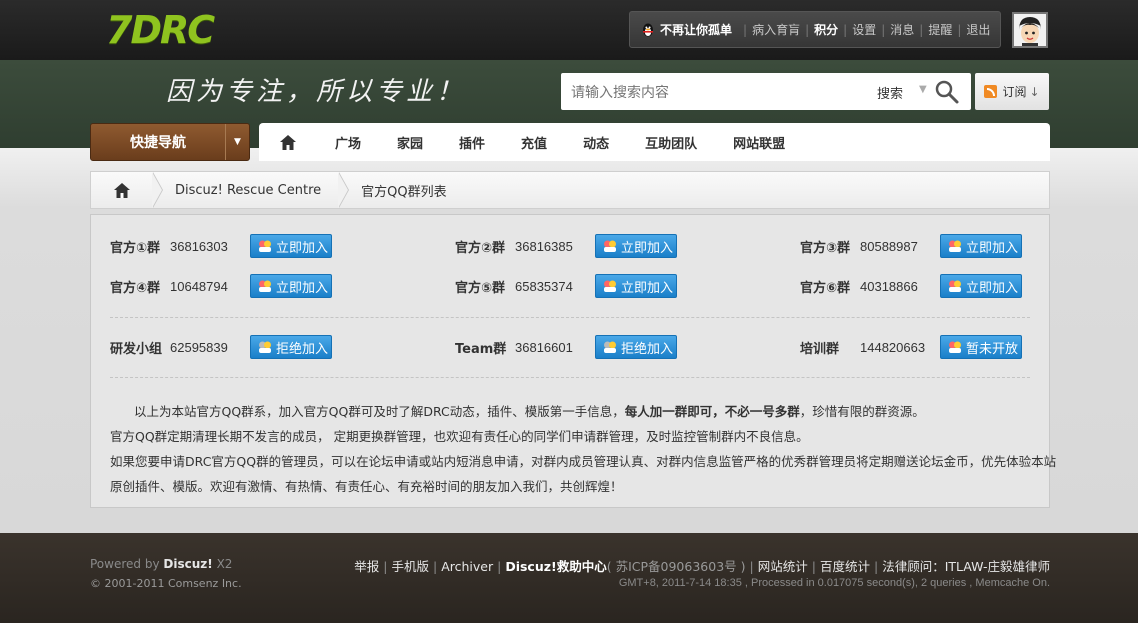 This screenshot has width=1138, height=623. Describe the element at coordinates (671, 142) in the screenshot. I see `nav-tab-team: 互助团队` at that location.